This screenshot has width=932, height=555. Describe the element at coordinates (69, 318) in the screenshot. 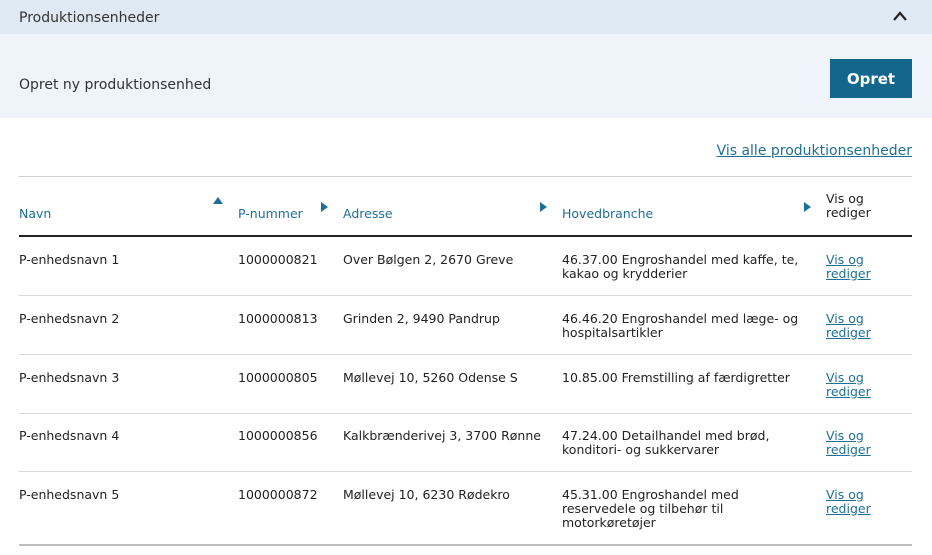

I see `cell-name: P-enhedsnavn 2` at that location.